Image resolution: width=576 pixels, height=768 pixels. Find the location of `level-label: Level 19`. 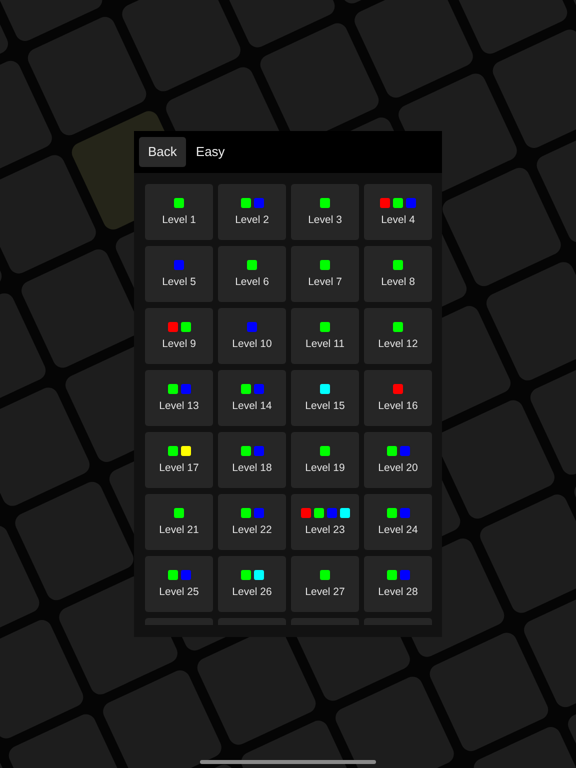

level-label: Level 19 is located at coordinates (325, 468).